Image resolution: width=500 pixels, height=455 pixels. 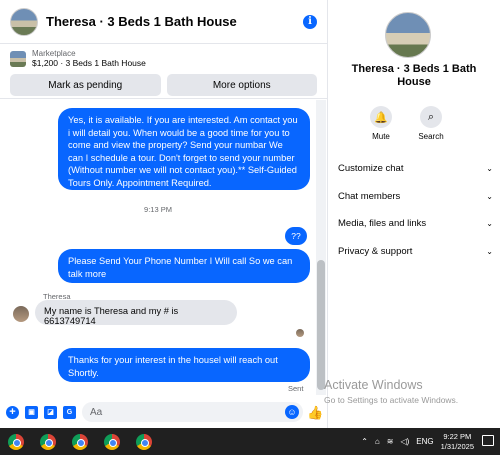 I want to click on details-actions: 🔔 Mute ⌕ Search, so click(x=406, y=123).